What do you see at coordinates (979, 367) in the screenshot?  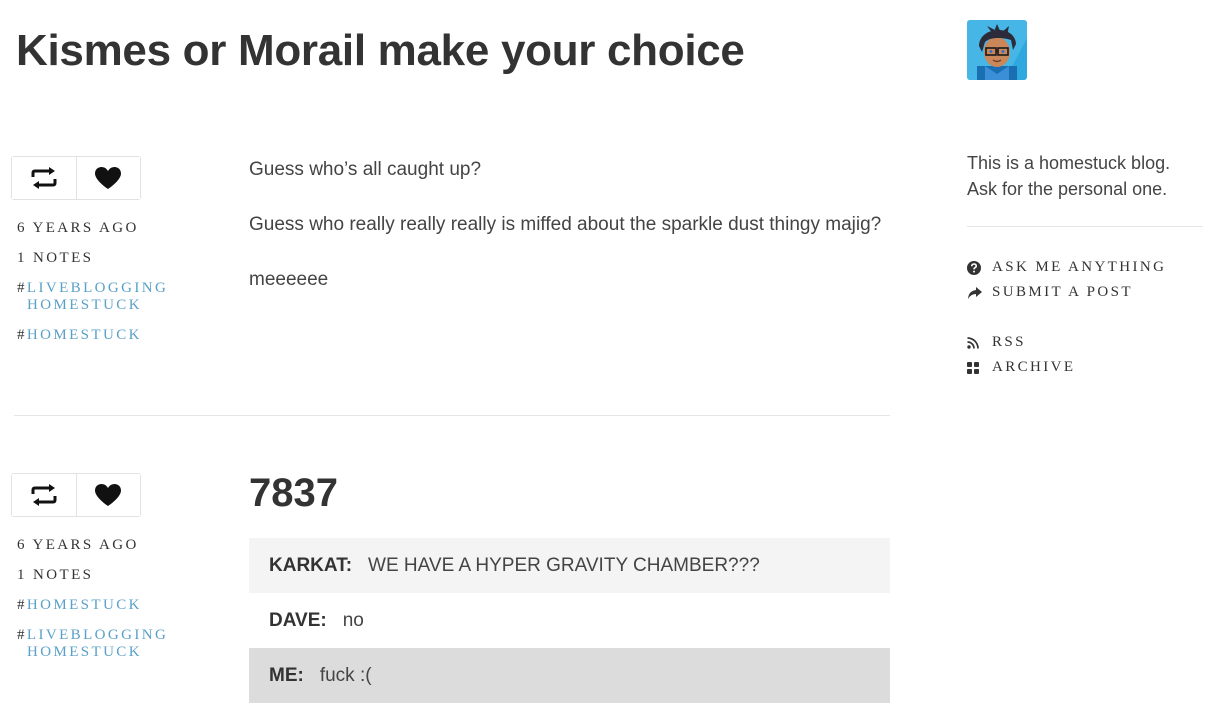 I see `archive-grid-icon` at bounding box center [979, 367].